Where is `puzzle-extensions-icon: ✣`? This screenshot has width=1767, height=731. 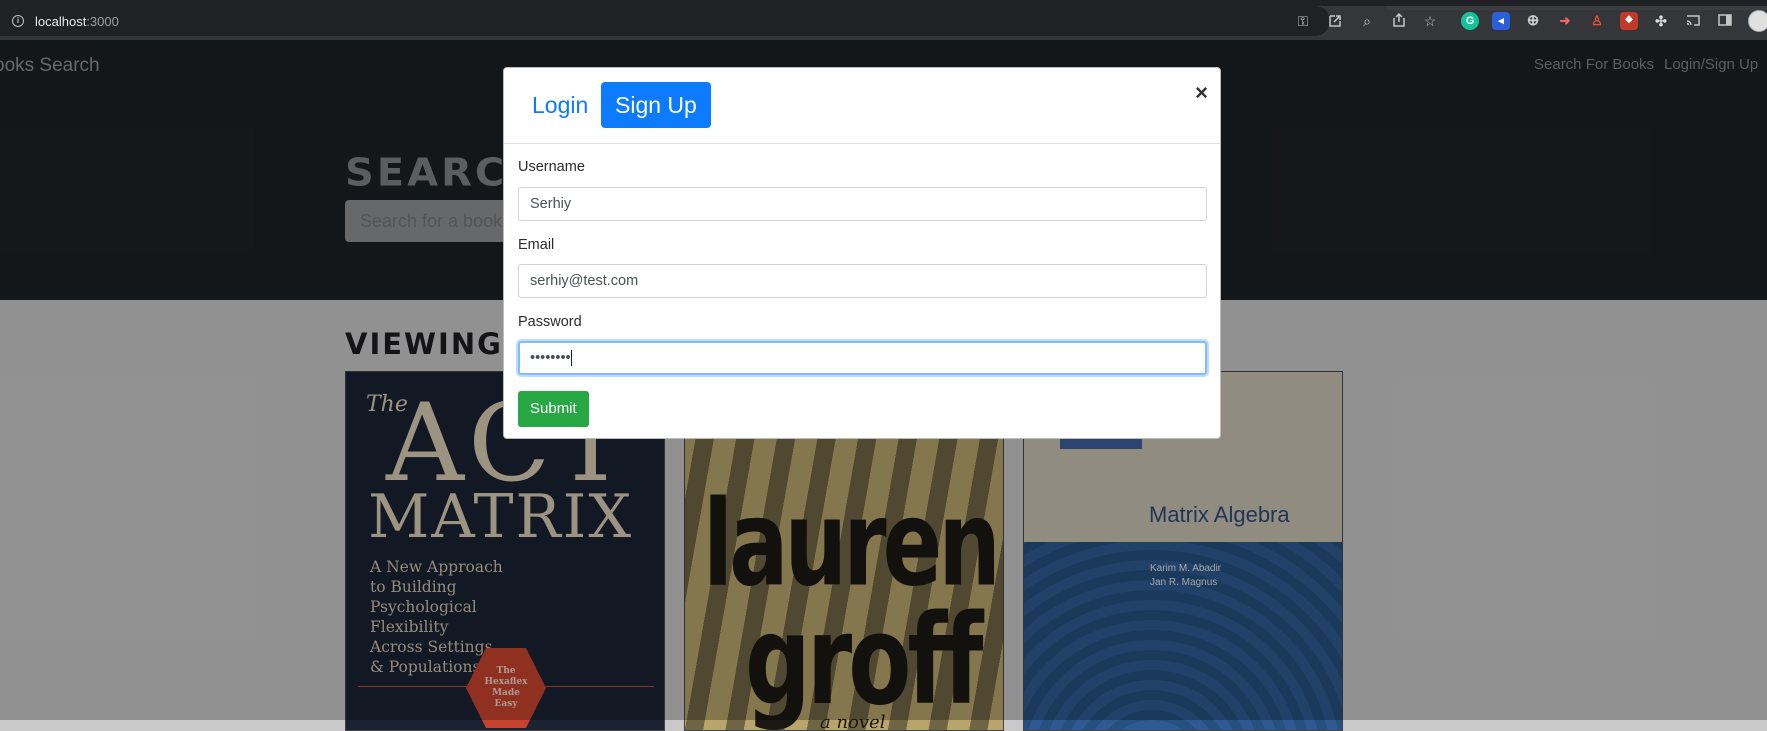
puzzle-extensions-icon: ✣ is located at coordinates (1661, 21).